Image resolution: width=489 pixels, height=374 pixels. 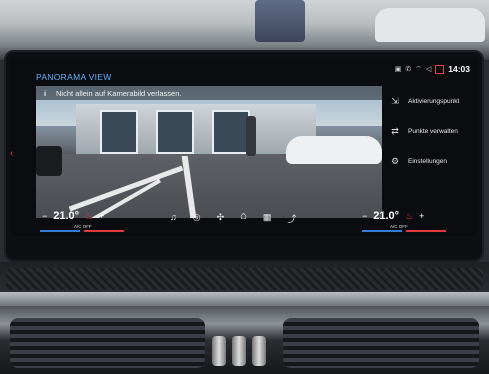 What do you see at coordinates (386, 216) in the screenshot?
I see `temp-right: 21.0°` at bounding box center [386, 216].